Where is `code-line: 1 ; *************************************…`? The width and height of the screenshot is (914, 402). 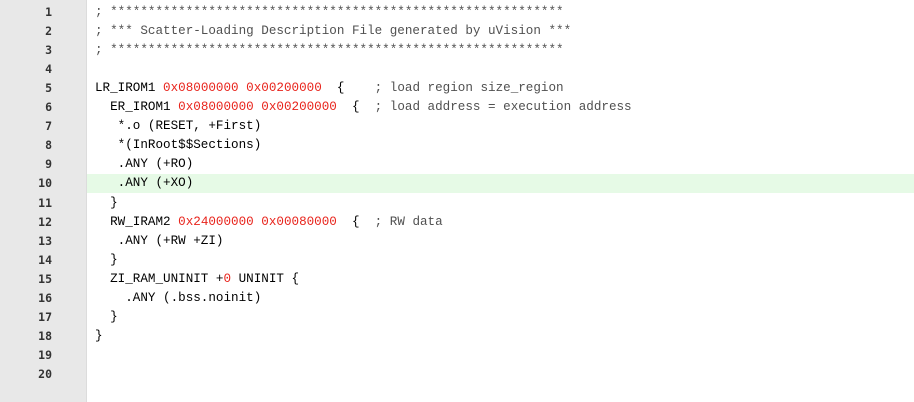 code-line: 1 ; *************************************… is located at coordinates (457, 12).